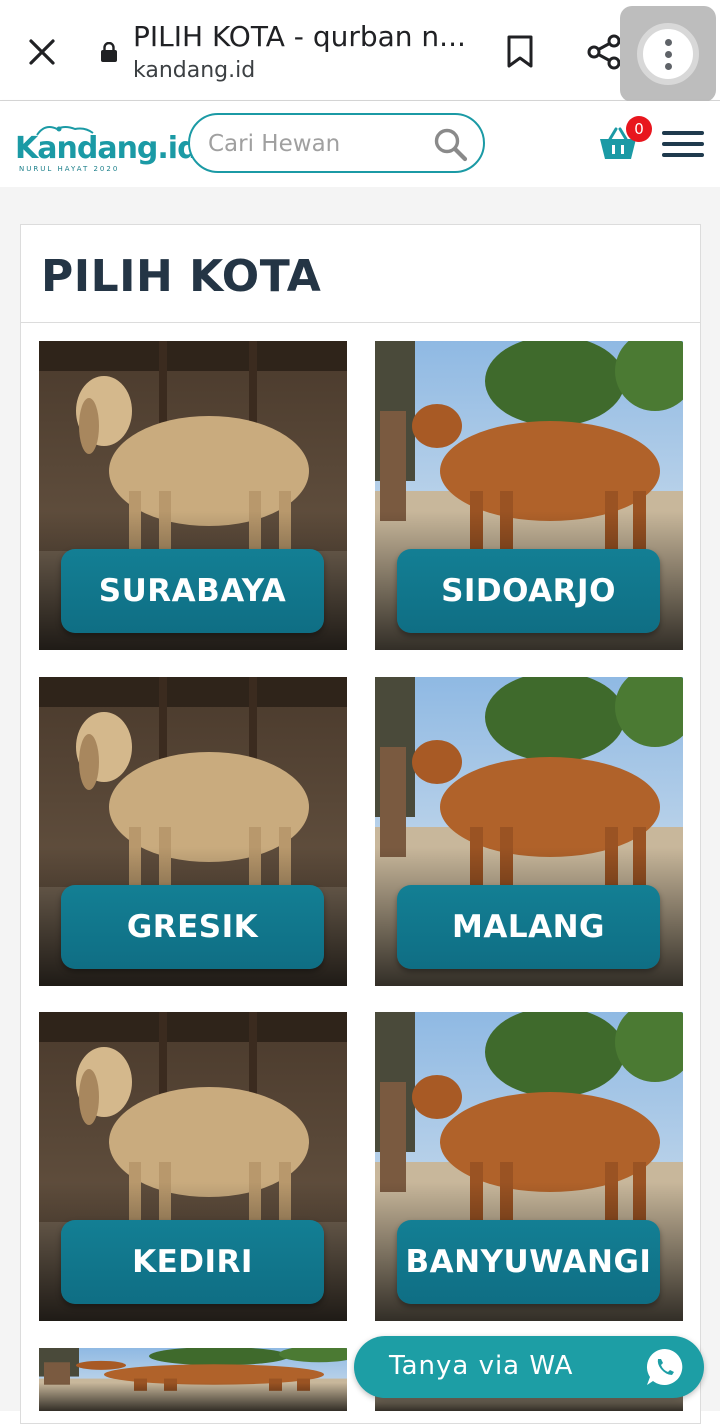 This screenshot has height=1424, width=720. I want to click on tab-url: kandang.id, so click(194, 70).